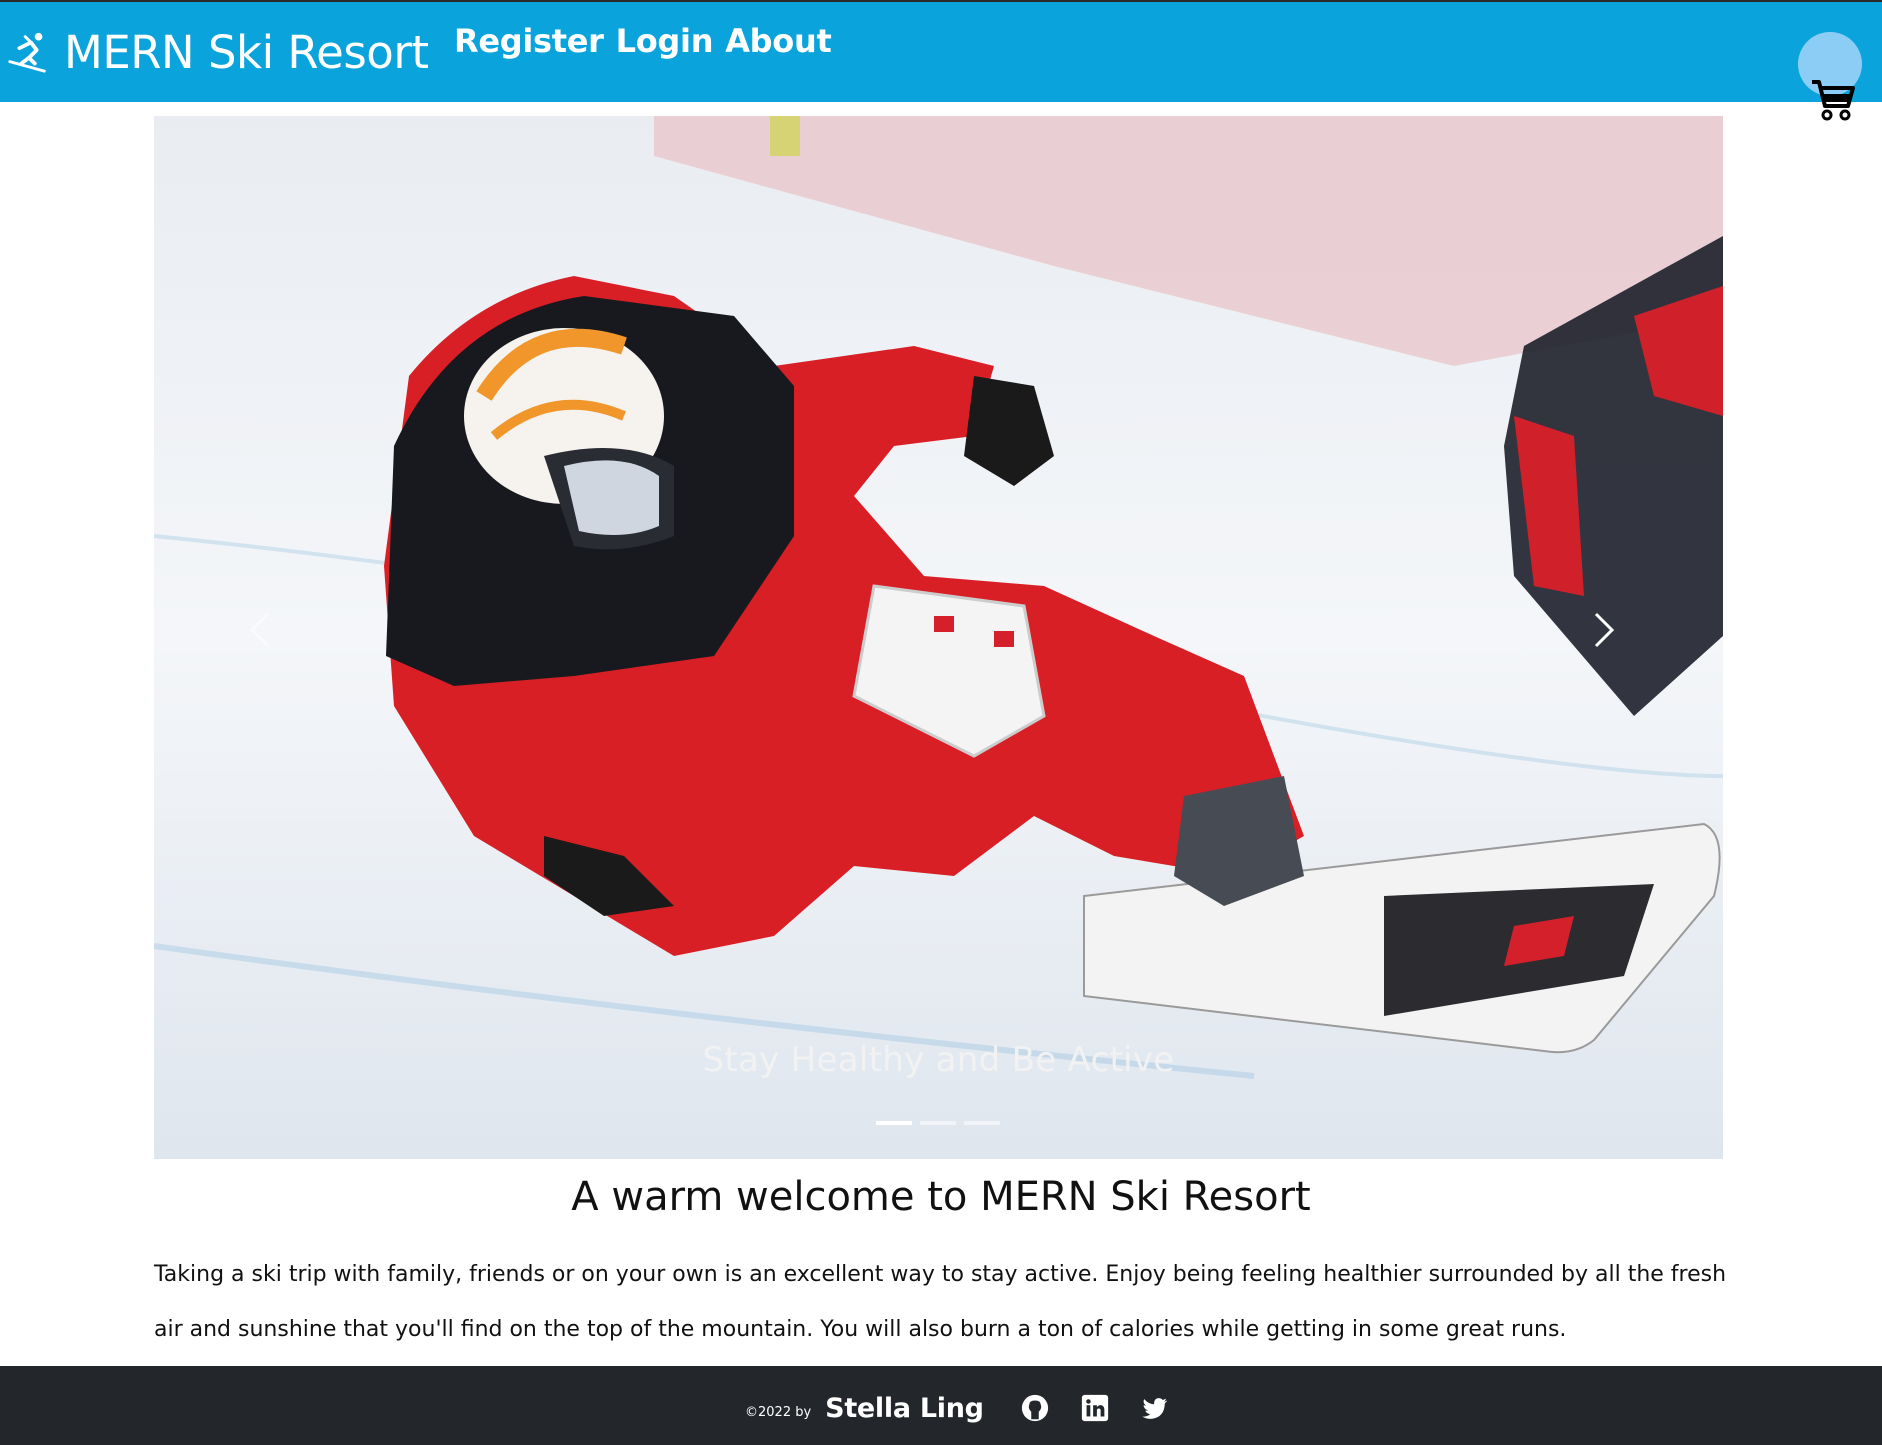  What do you see at coordinates (941, 60) in the screenshot?
I see `navbar: MERN Ski Resort Register Login About` at bounding box center [941, 60].